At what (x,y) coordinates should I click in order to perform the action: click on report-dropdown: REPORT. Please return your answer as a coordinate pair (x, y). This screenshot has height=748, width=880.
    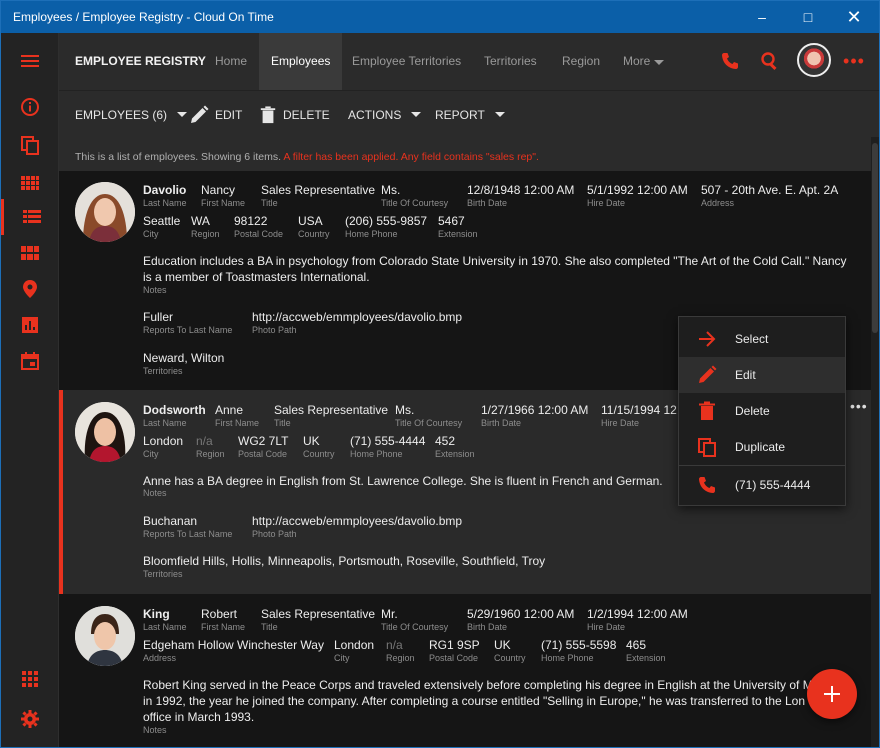
    Looking at the image, I should click on (470, 114).